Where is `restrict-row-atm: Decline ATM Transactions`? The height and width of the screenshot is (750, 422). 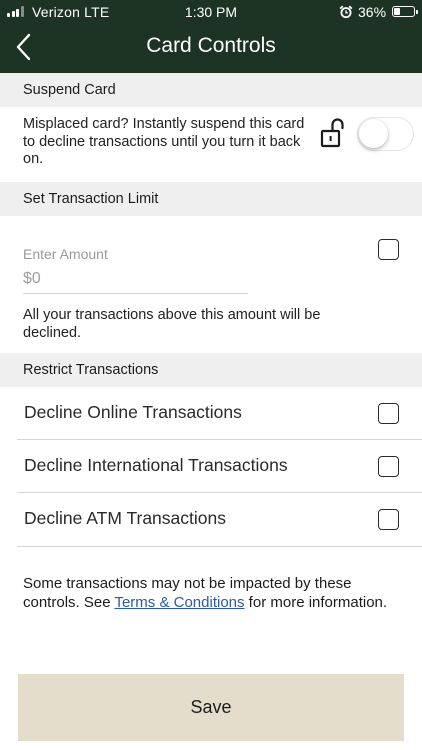 restrict-row-atm: Decline ATM Transactions is located at coordinates (219, 520).